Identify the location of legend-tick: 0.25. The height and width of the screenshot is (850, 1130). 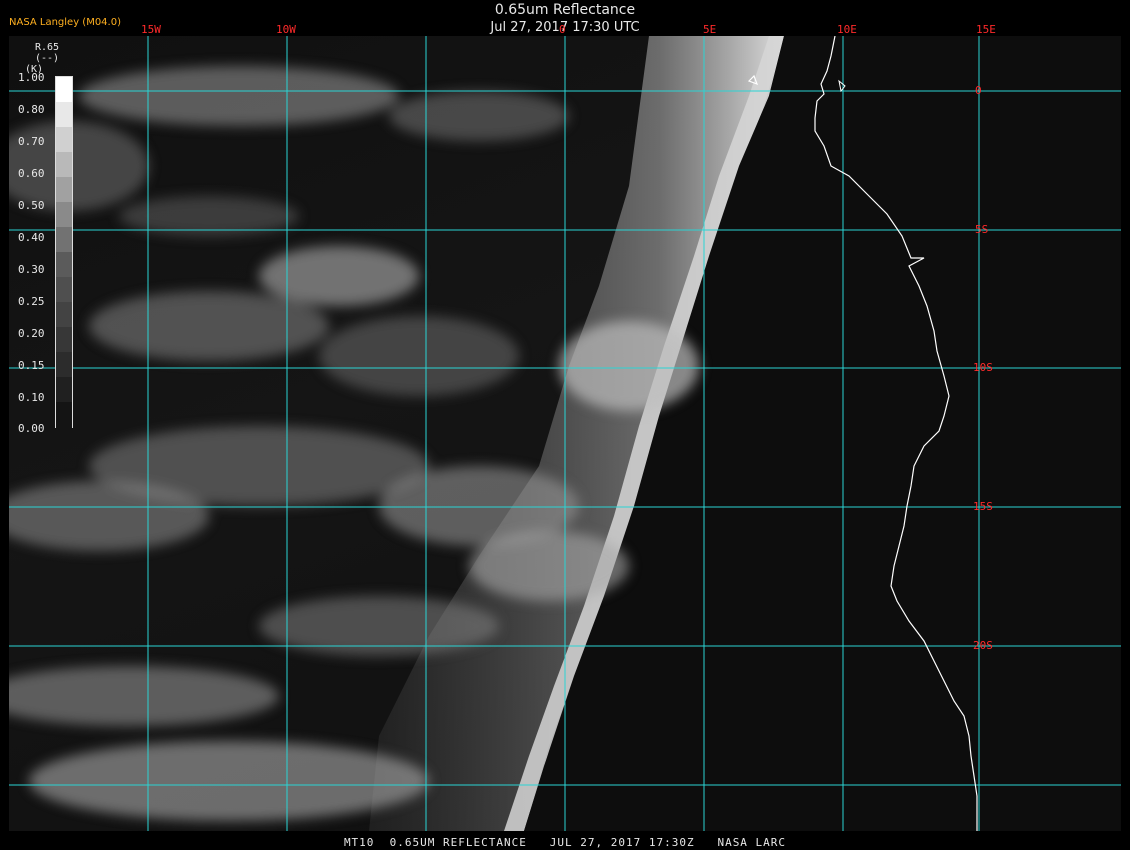
(31, 301).